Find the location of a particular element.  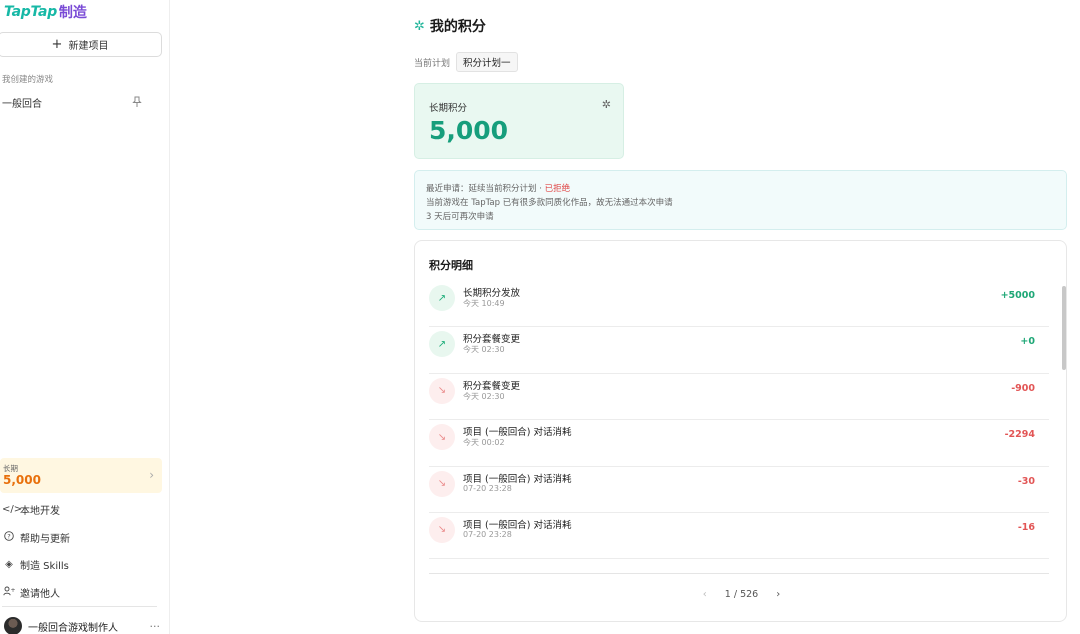

new-project-label: 新建项目 is located at coordinates (88, 46).